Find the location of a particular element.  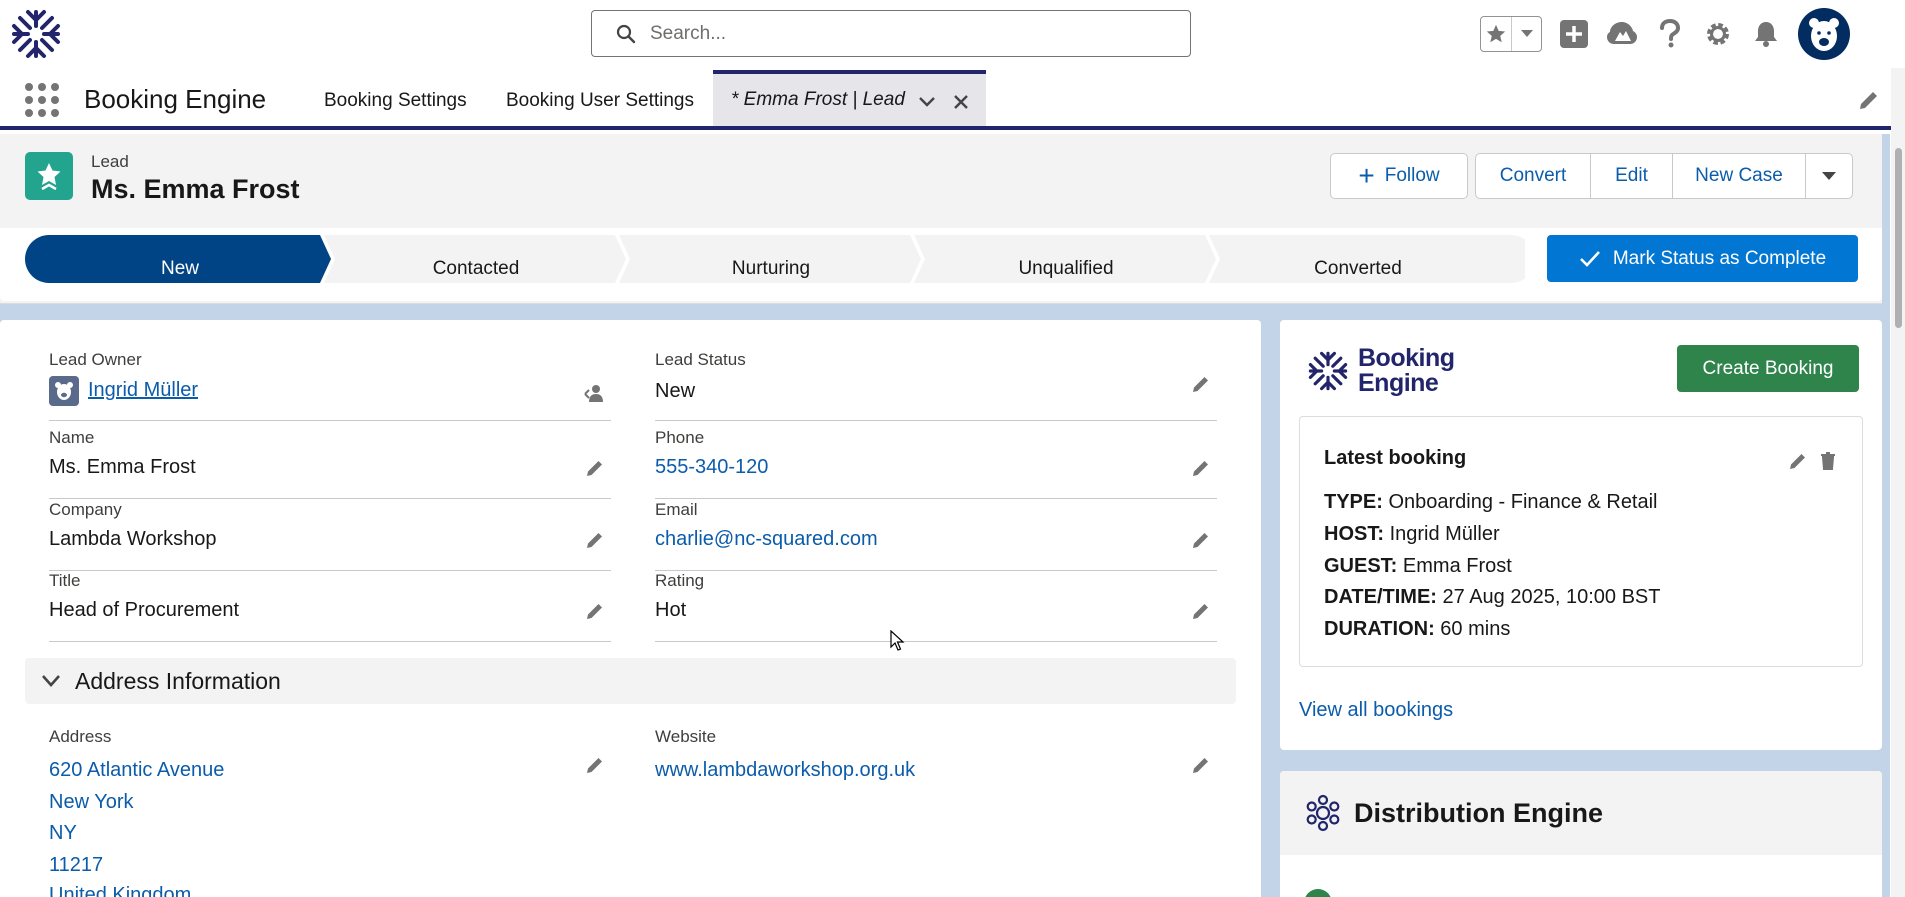

field-lead-owner: Lead Owner Ingrid Müller is located at coordinates (330, 385).